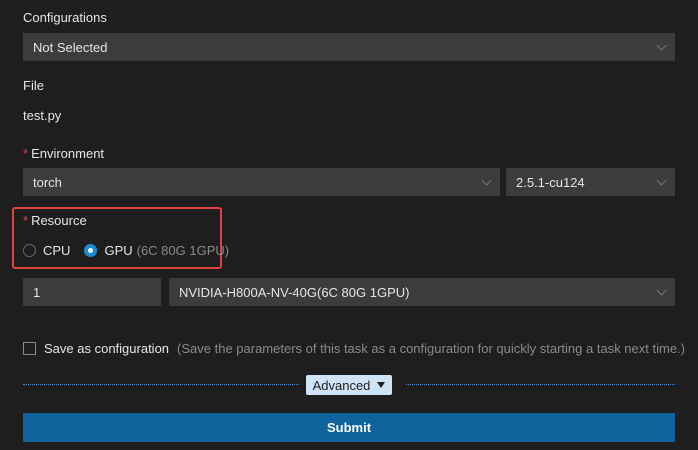  Describe the element at coordinates (37, 292) in the screenshot. I see `resource-count-value: 1` at that location.